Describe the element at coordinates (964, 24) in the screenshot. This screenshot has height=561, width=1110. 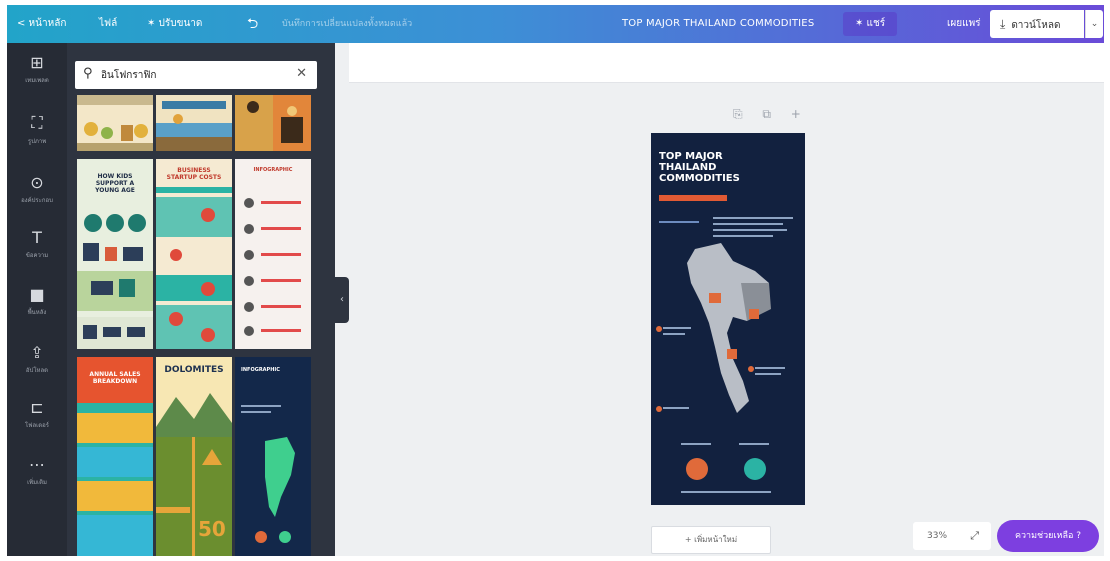
I see `publish-button: เผยแพร่` at that location.